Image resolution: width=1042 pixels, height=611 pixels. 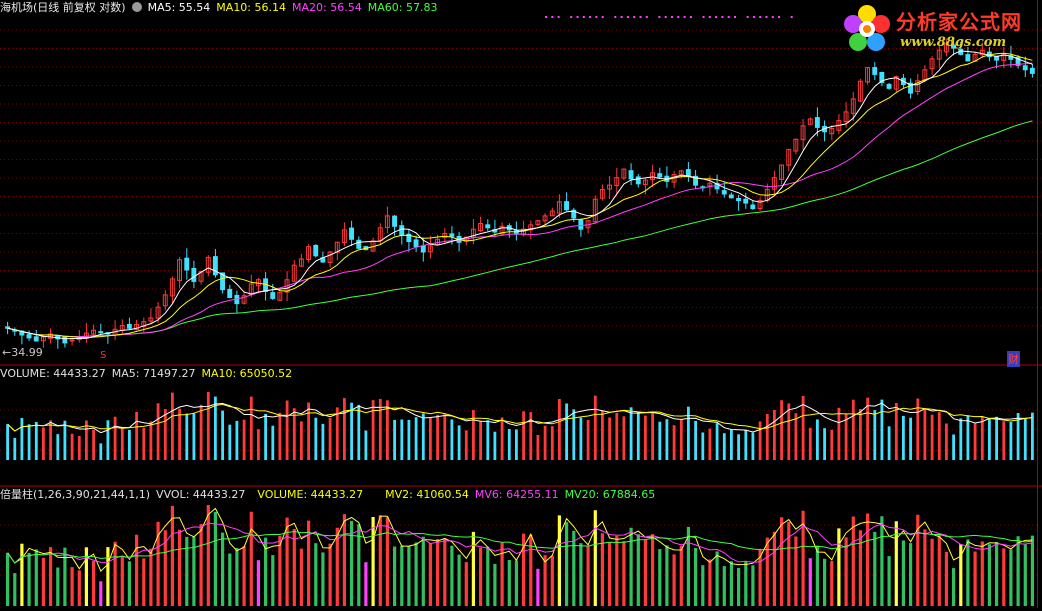 What do you see at coordinates (136, 7) in the screenshot?
I see `settings-circle-icon` at bounding box center [136, 7].